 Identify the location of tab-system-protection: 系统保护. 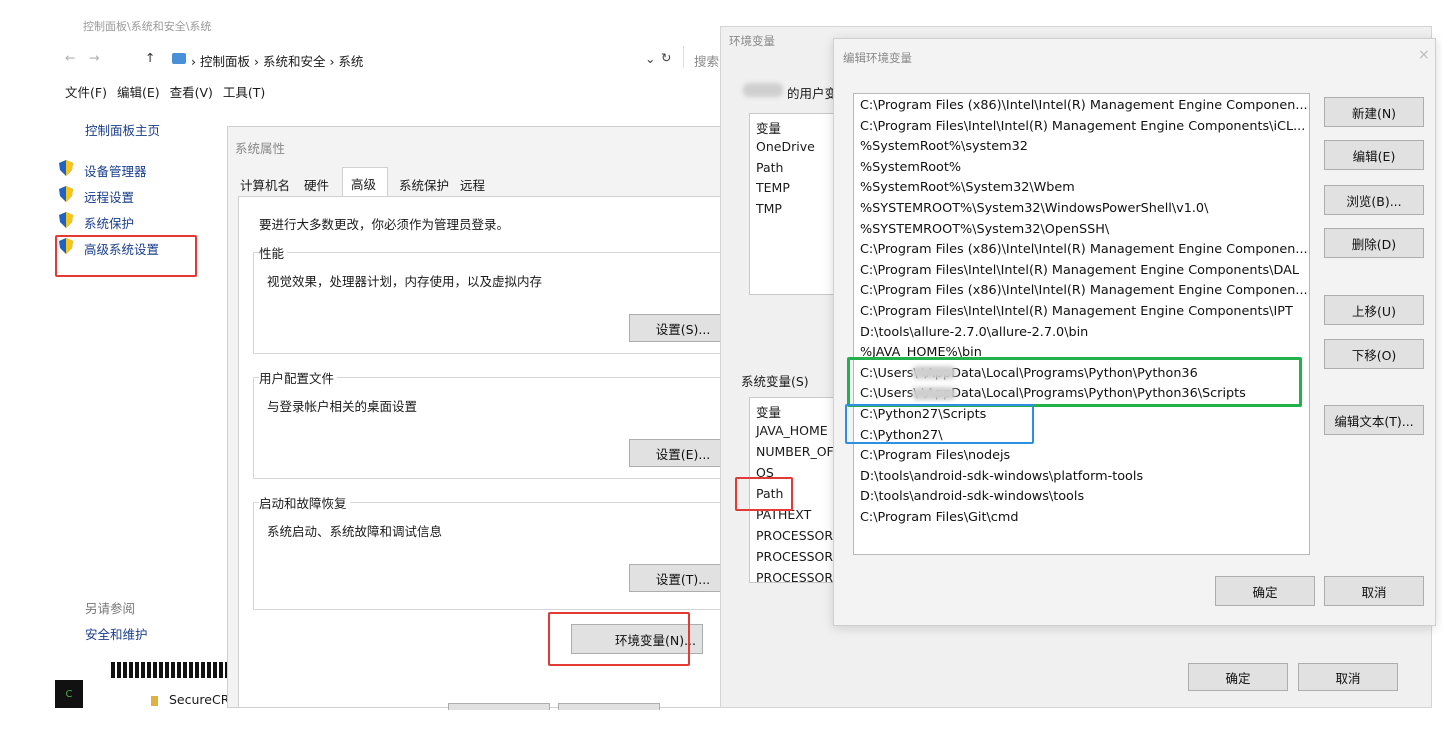
(424, 184).